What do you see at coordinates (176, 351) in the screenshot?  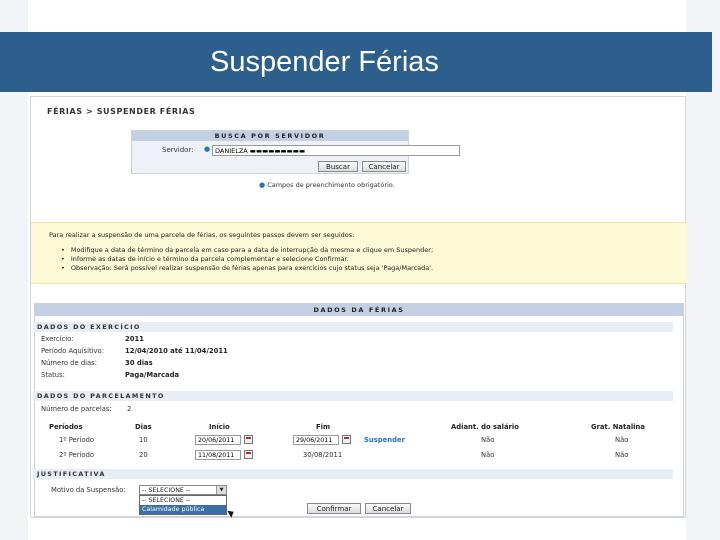 I see `periodo-aquisitivo-value: 12/04/2010 até 11/04/2011` at bounding box center [176, 351].